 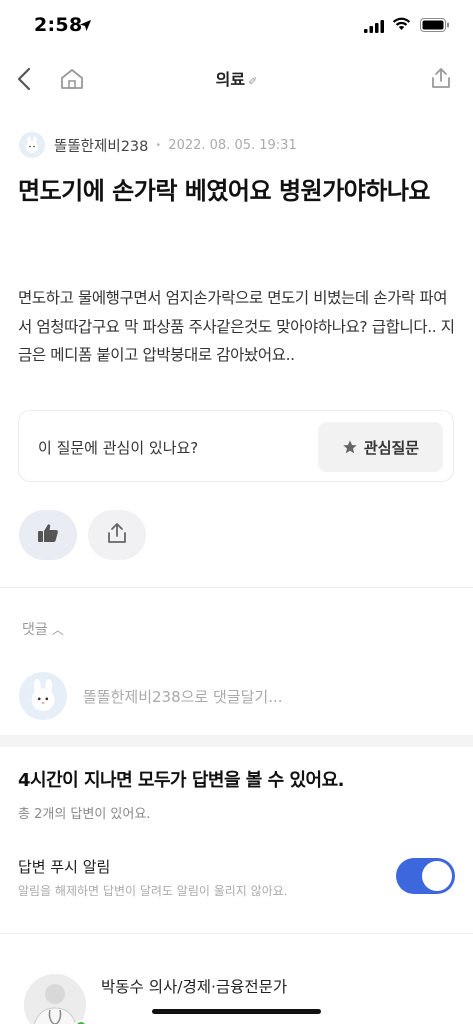 I want to click on share-button, so click(x=117, y=535).